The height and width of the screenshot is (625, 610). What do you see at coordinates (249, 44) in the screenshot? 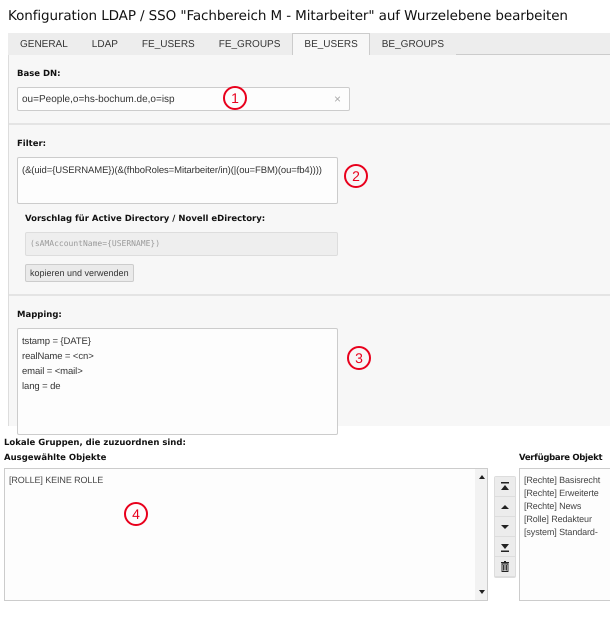
I see `tab: FE_GROUPS` at bounding box center [249, 44].